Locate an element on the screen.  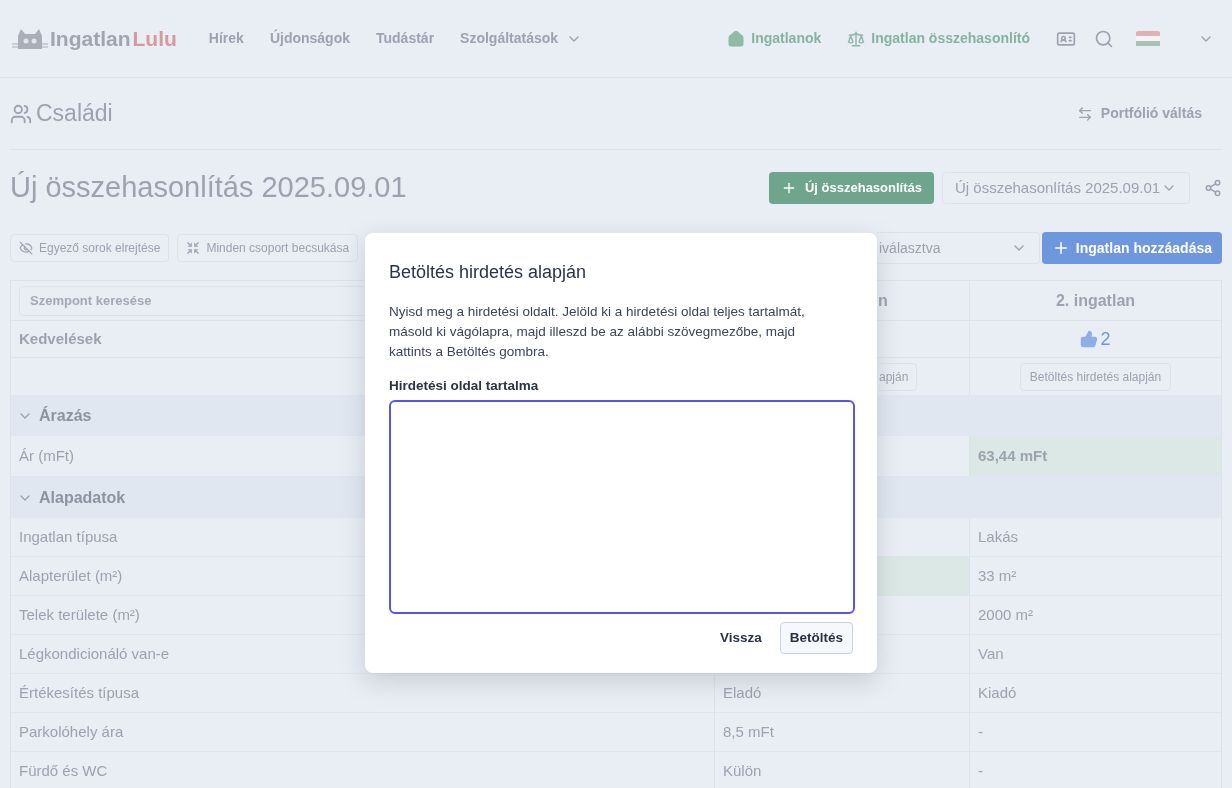
table-cell: 2000 m² is located at coordinates (1095, 615).